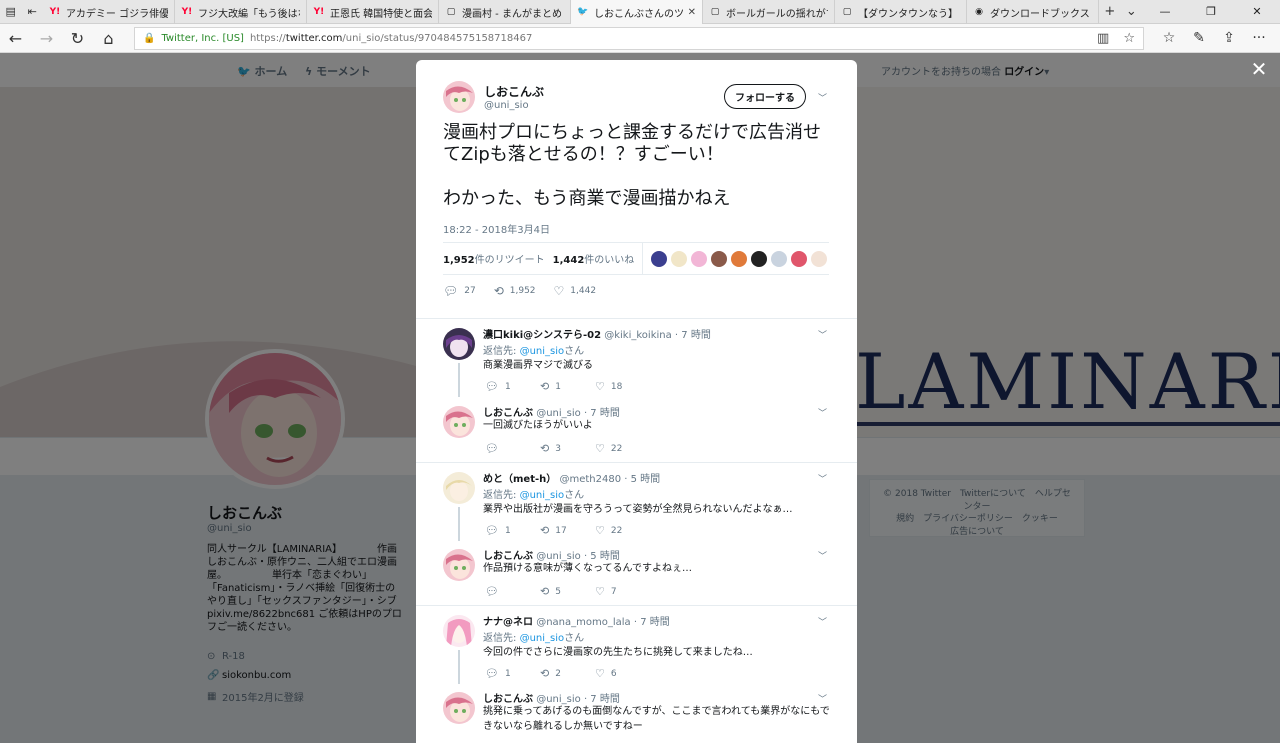 This screenshot has width=1280, height=743. What do you see at coordinates (692, 12) in the screenshot?
I see `close-tab-icon: ✕` at bounding box center [692, 12].